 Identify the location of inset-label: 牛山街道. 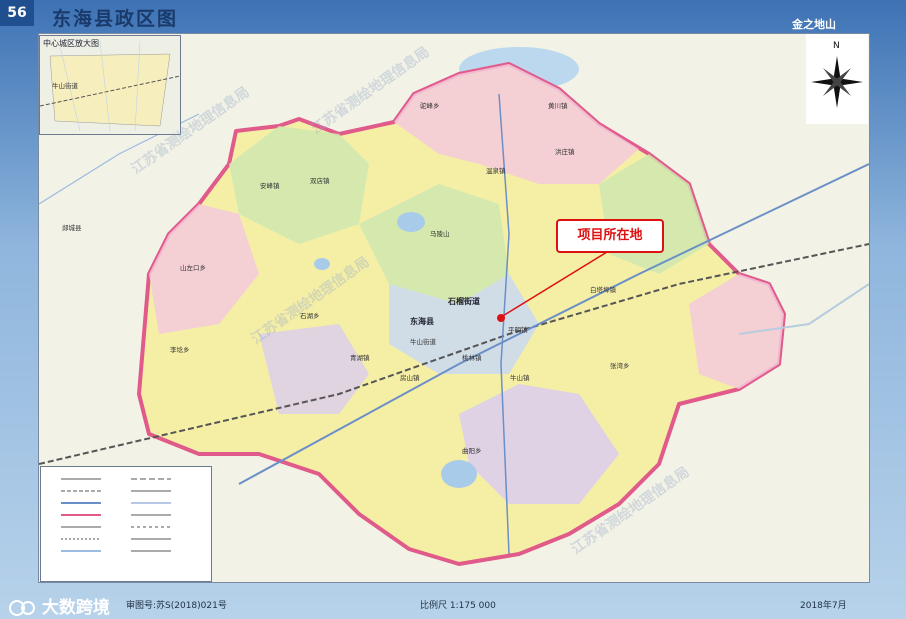
(65, 86).